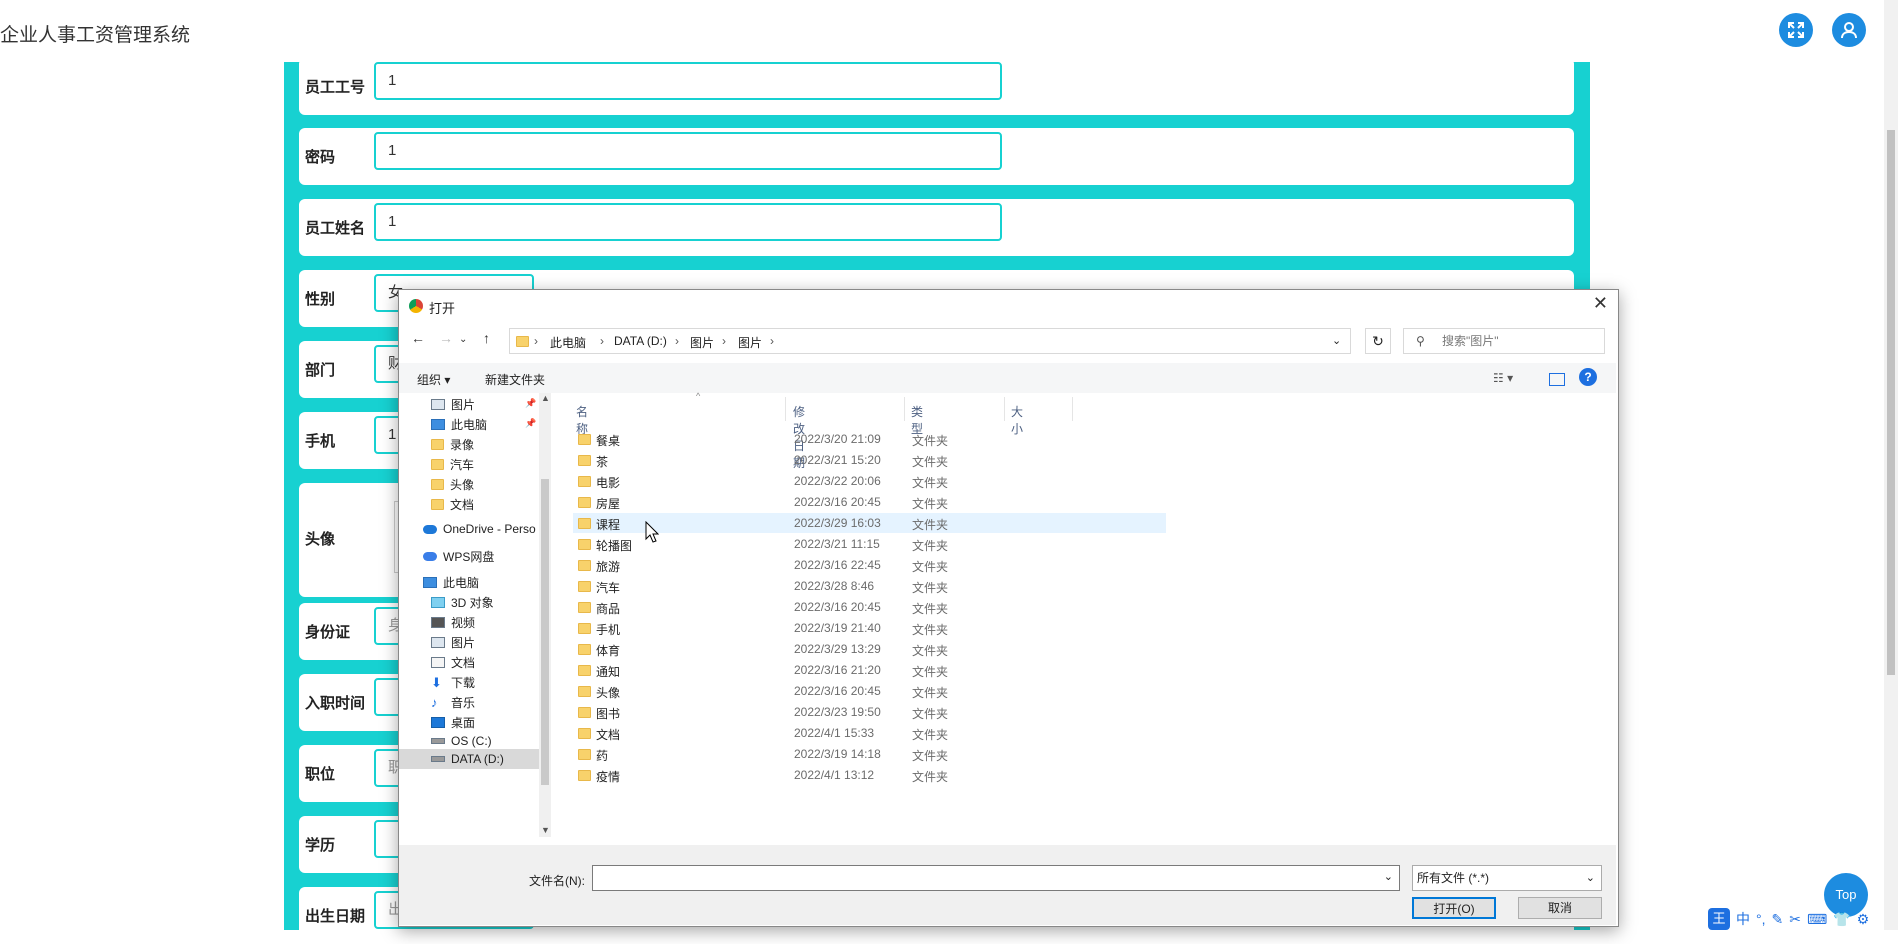 This screenshot has width=1898, height=944. I want to click on tree-item: ♪ 音乐, so click(453, 702).